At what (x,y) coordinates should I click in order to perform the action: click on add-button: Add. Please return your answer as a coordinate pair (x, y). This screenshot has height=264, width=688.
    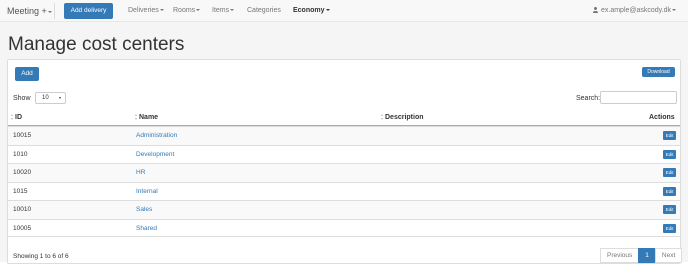
    Looking at the image, I should click on (27, 74).